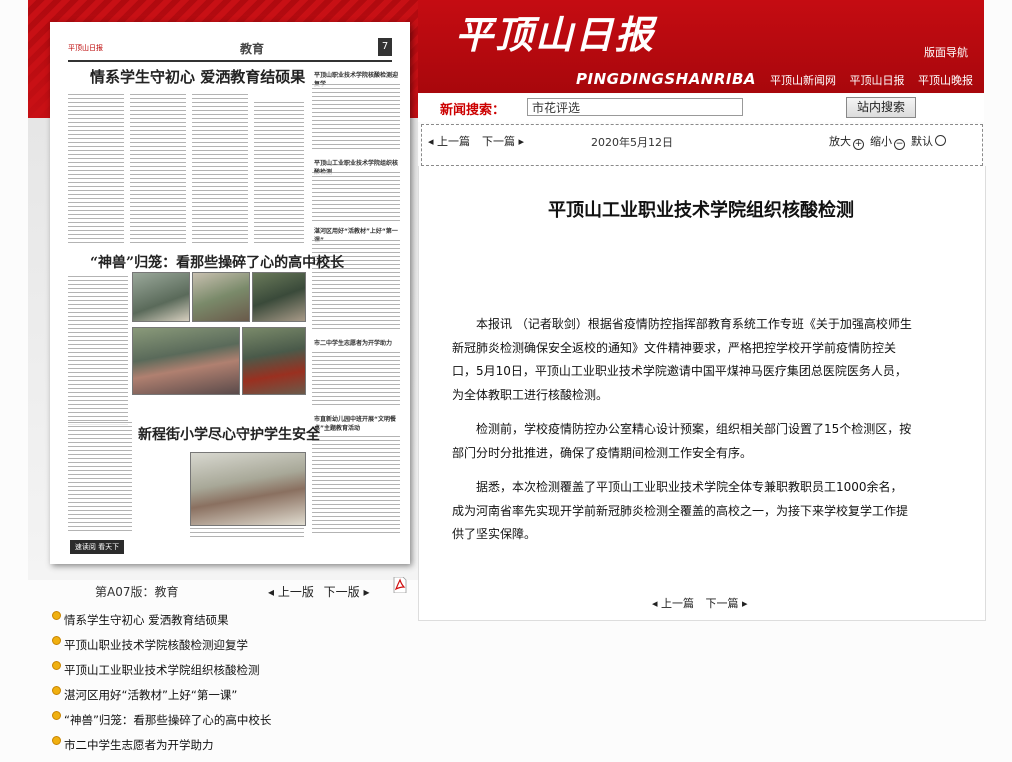  What do you see at coordinates (232, 724) in the screenshot?
I see `list-item: “神兽”归笼：看那些操碎了心的高中校长` at bounding box center [232, 724].